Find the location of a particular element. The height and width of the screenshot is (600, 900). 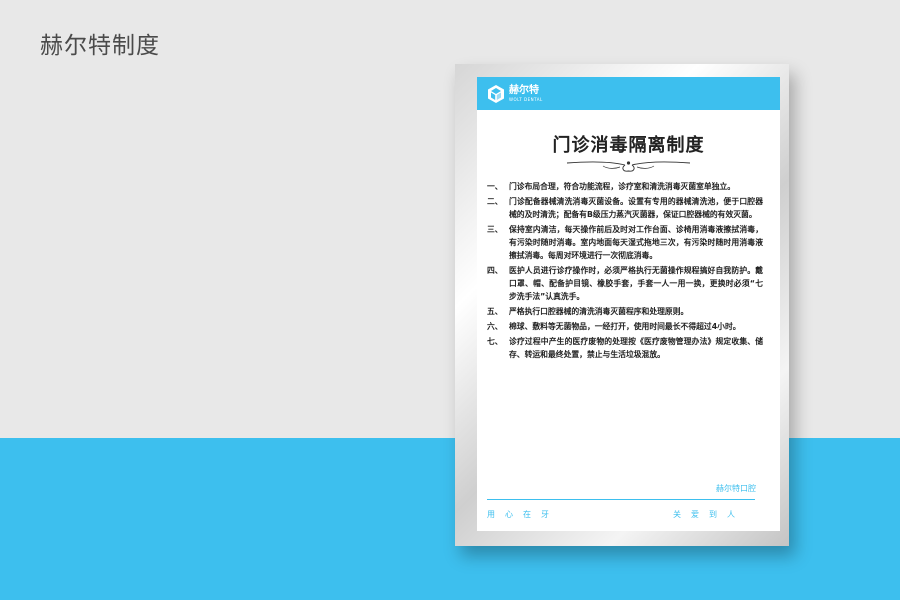

footer-organization: 赫尔特口腔 is located at coordinates (736, 488).